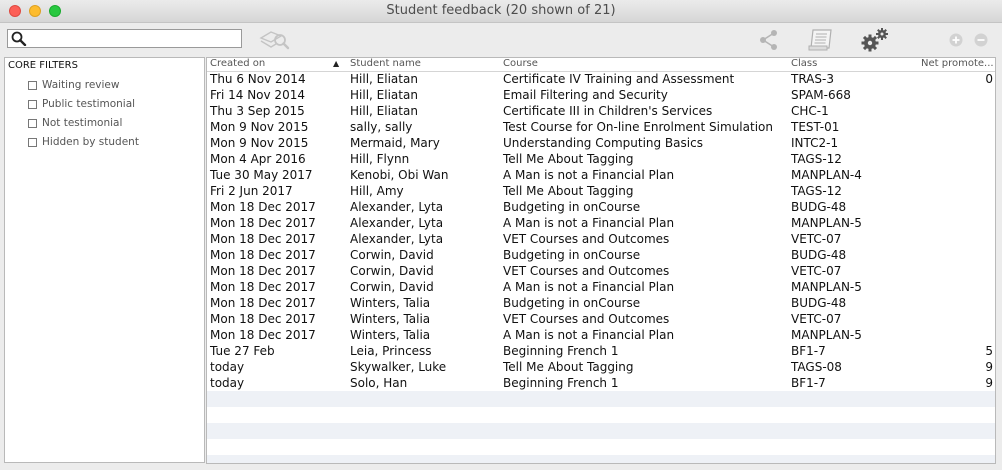 The image size is (1002, 470). Describe the element at coordinates (769, 40) in the screenshot. I see `share-icon` at that location.